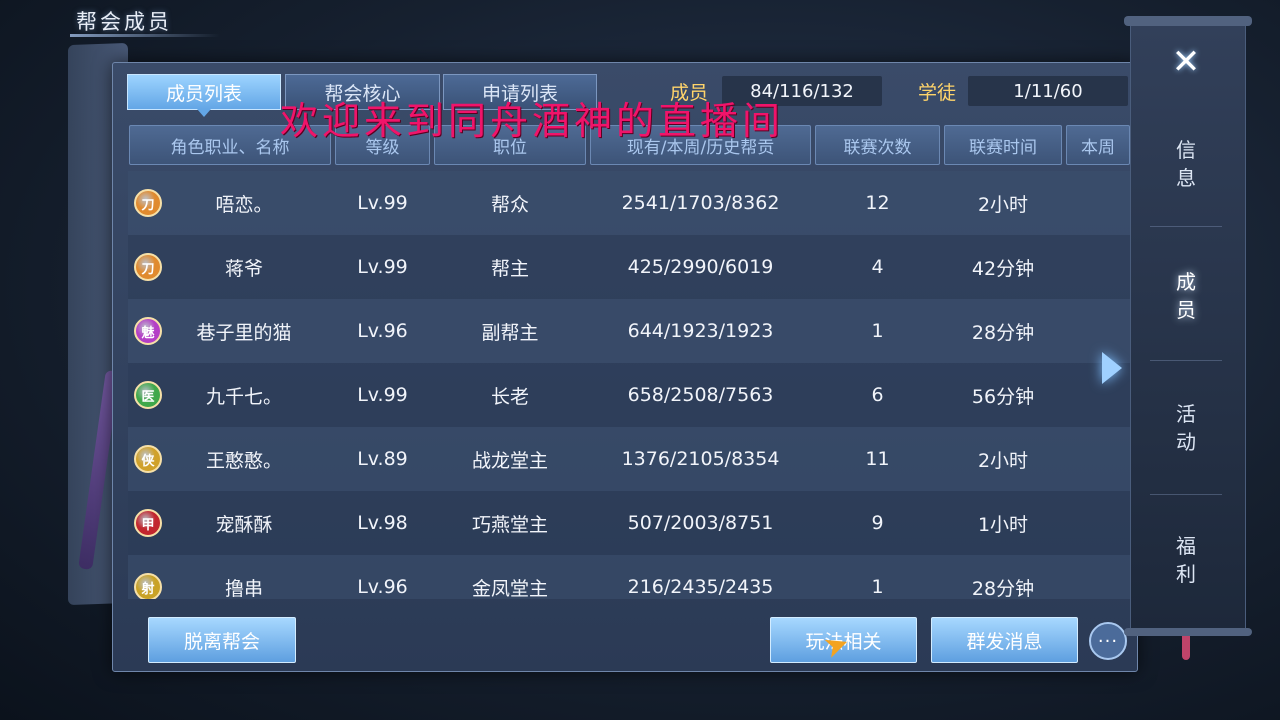 The width and height of the screenshot is (1280, 720). I want to click on member-level: Lv.89, so click(382, 459).